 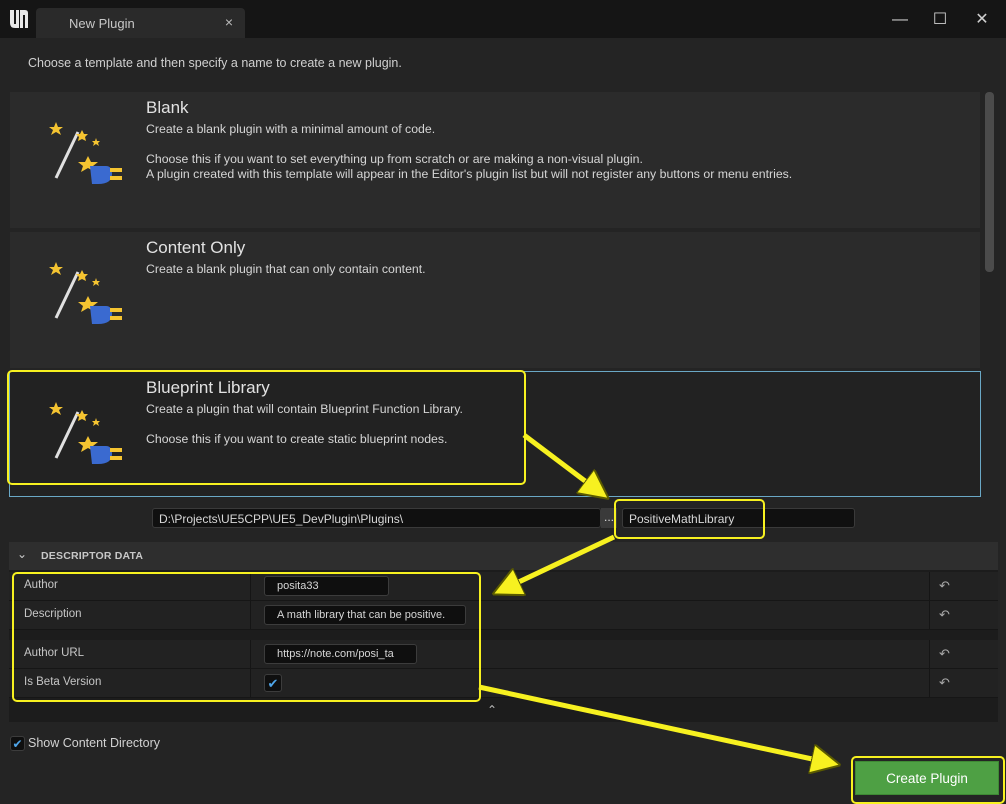 What do you see at coordinates (940, 20) in the screenshot?
I see `maximize-button: ☐` at bounding box center [940, 20].